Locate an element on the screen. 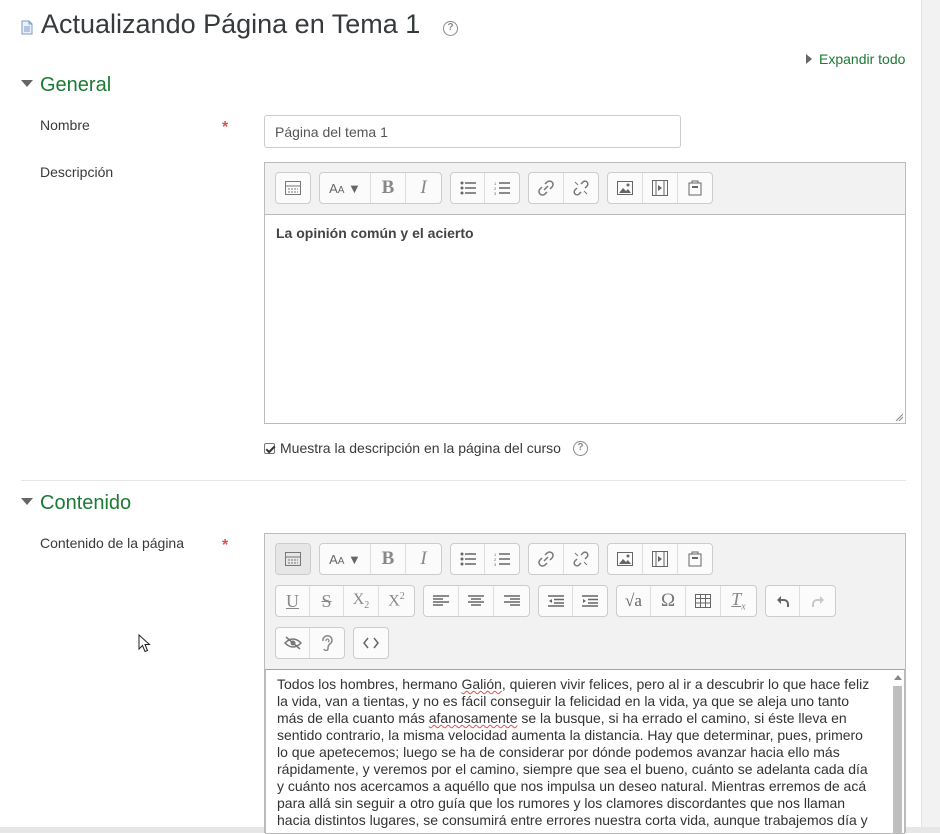 The image size is (940, 834). redo-button is located at coordinates (817, 601).